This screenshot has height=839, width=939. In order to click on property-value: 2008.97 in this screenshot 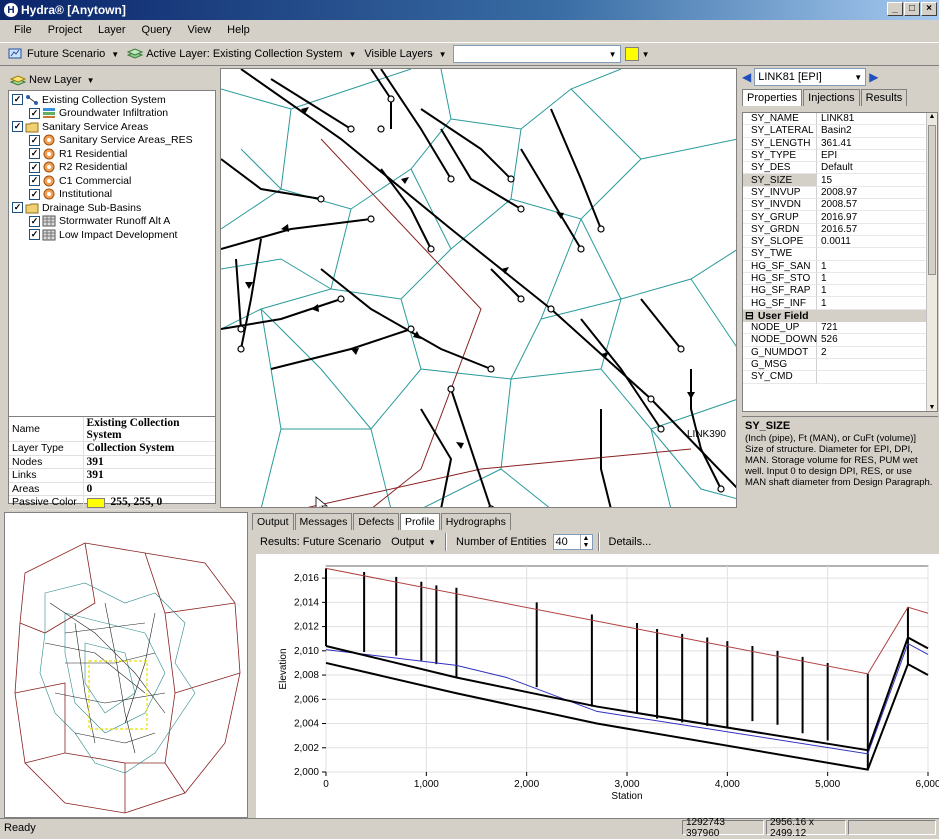, I will do `click(877, 193)`.